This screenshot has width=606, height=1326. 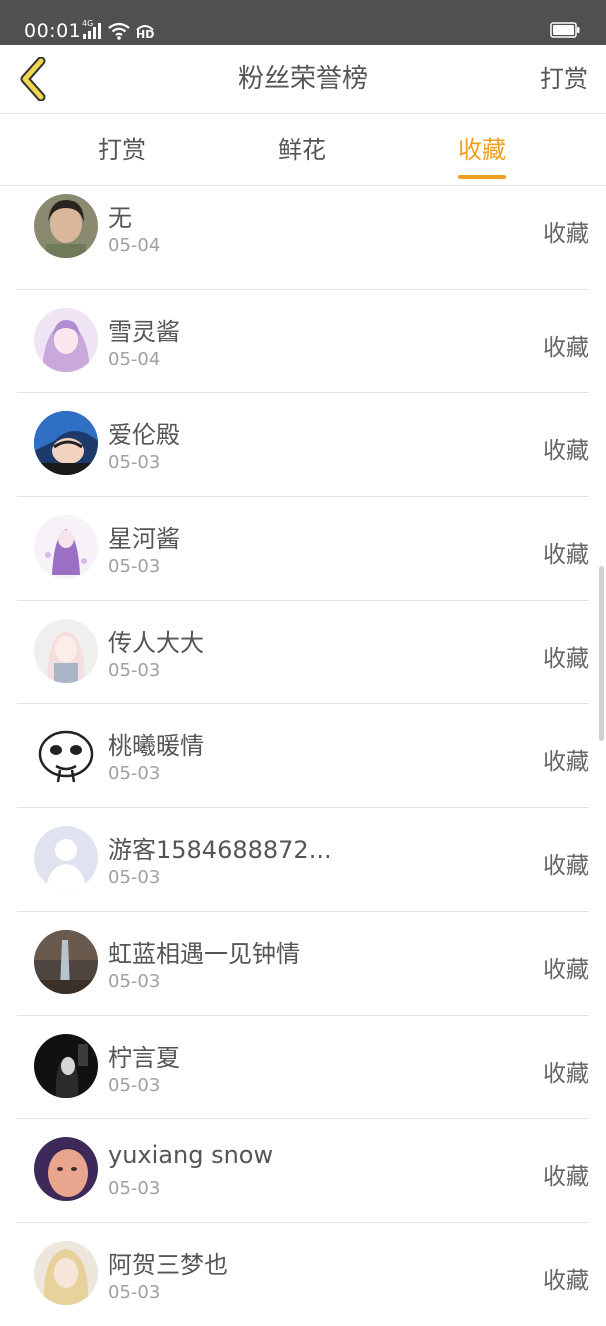 What do you see at coordinates (303, 549) in the screenshot?
I see `list-item: 星河酱 05-03 收藏` at bounding box center [303, 549].